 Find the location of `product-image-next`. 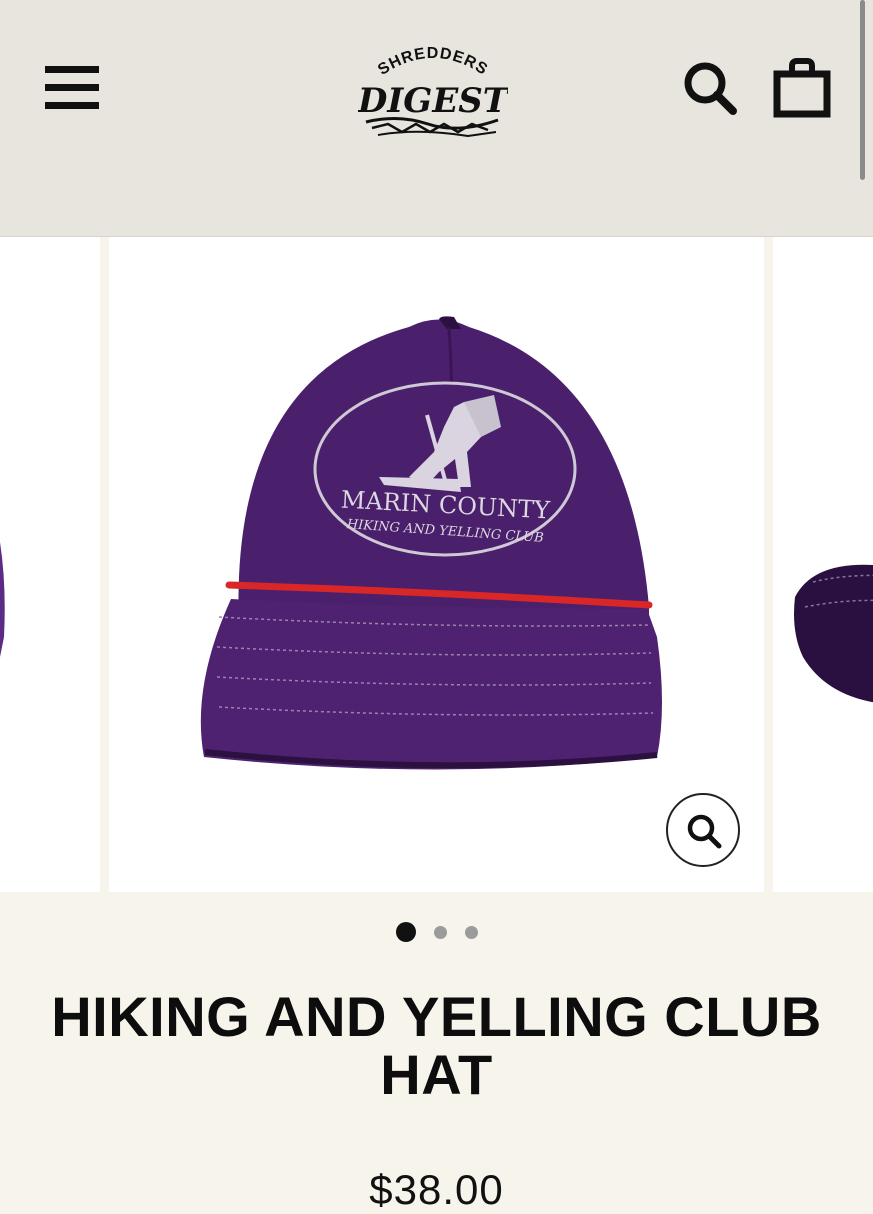

product-image-next is located at coordinates (823, 564).